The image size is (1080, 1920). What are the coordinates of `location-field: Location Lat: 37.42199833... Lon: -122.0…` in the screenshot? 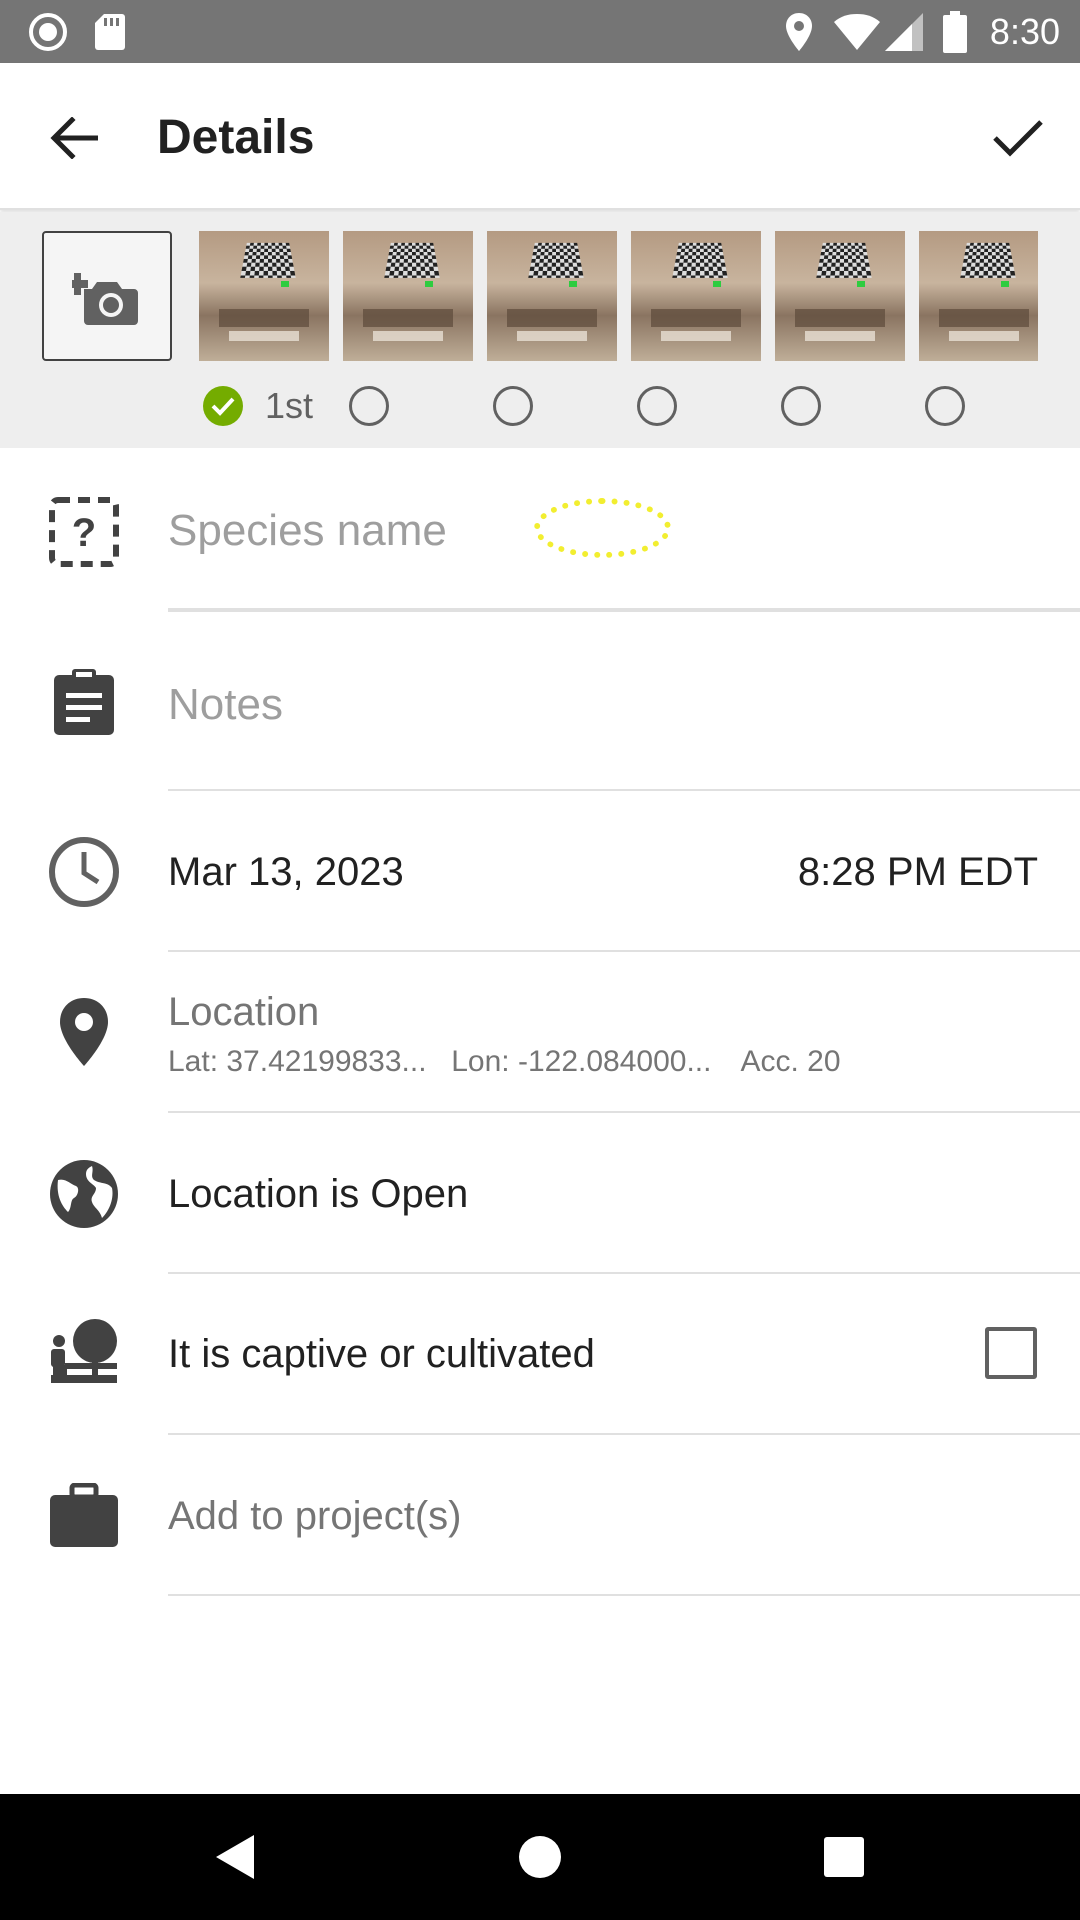 It's located at (608, 1033).